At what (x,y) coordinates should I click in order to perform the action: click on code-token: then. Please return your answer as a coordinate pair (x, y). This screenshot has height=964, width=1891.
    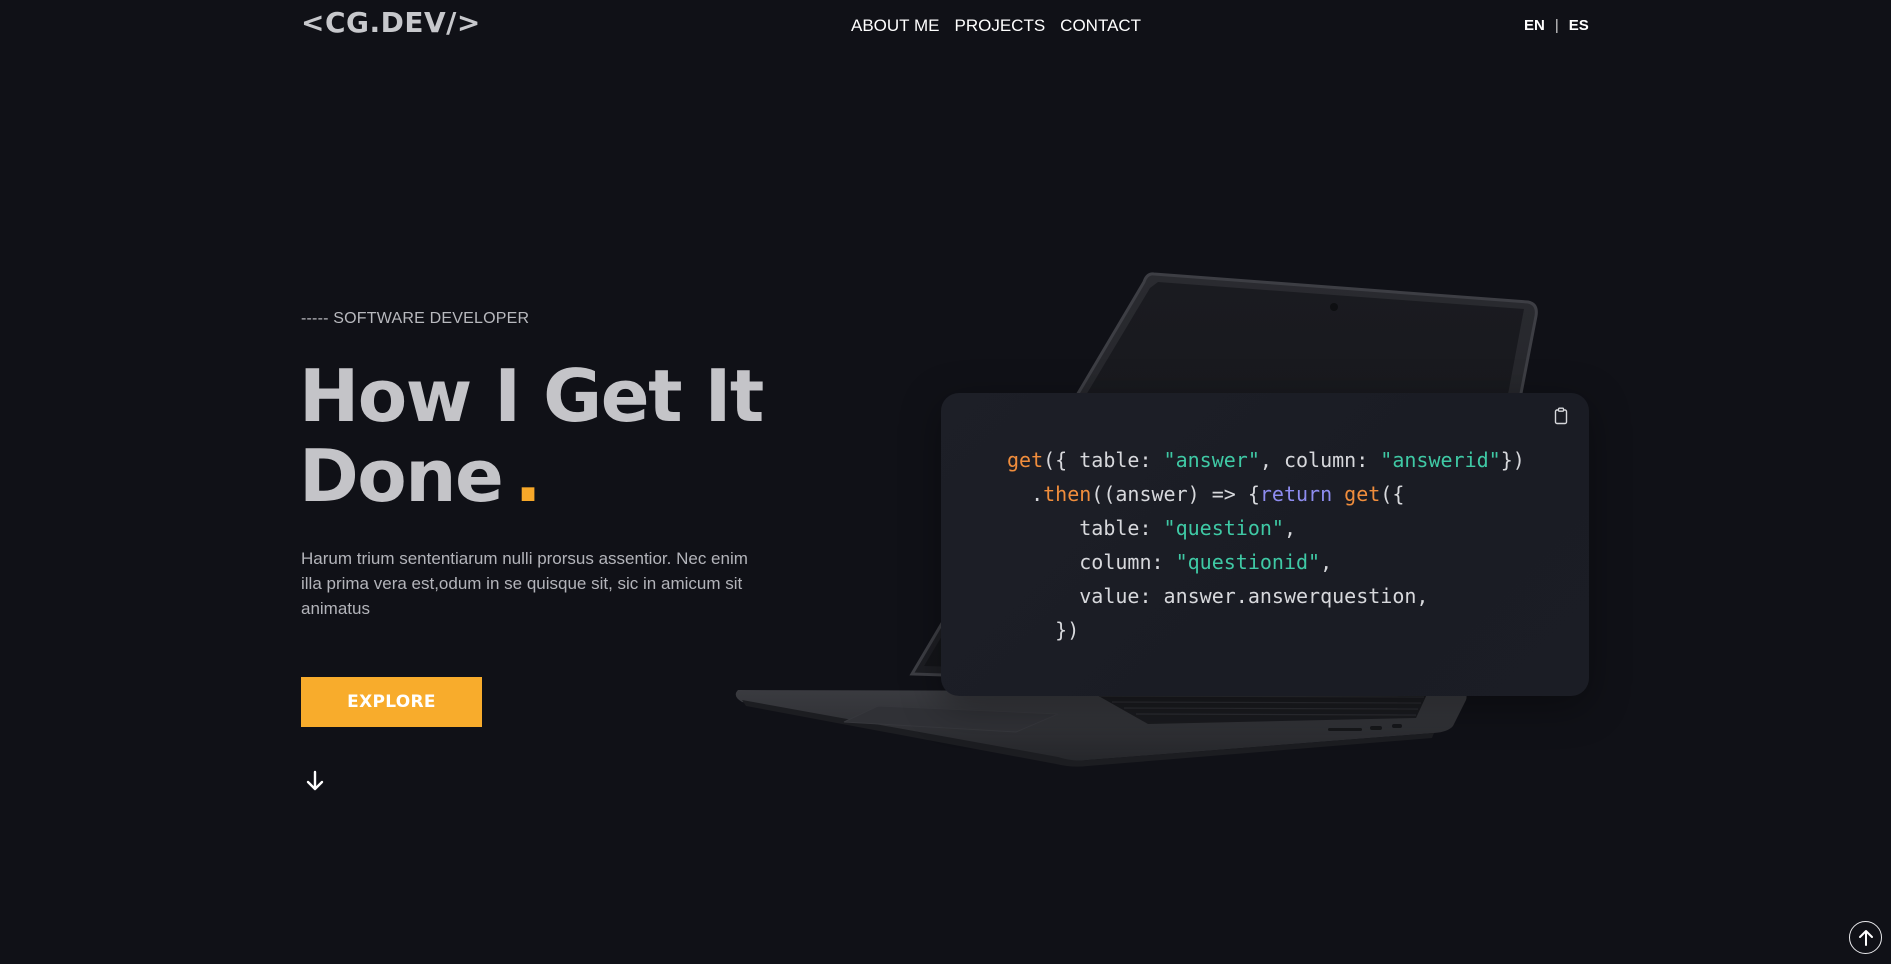
    Looking at the image, I should click on (1067, 494).